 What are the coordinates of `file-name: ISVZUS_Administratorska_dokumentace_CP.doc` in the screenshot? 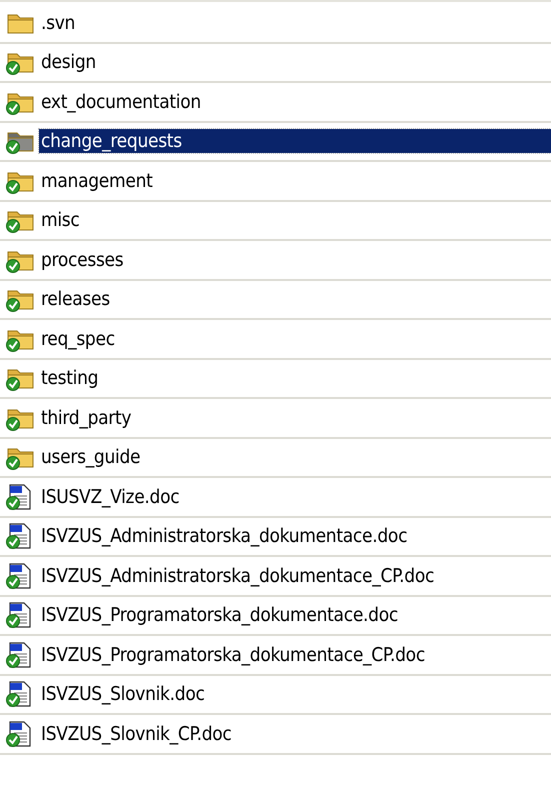 It's located at (237, 576).